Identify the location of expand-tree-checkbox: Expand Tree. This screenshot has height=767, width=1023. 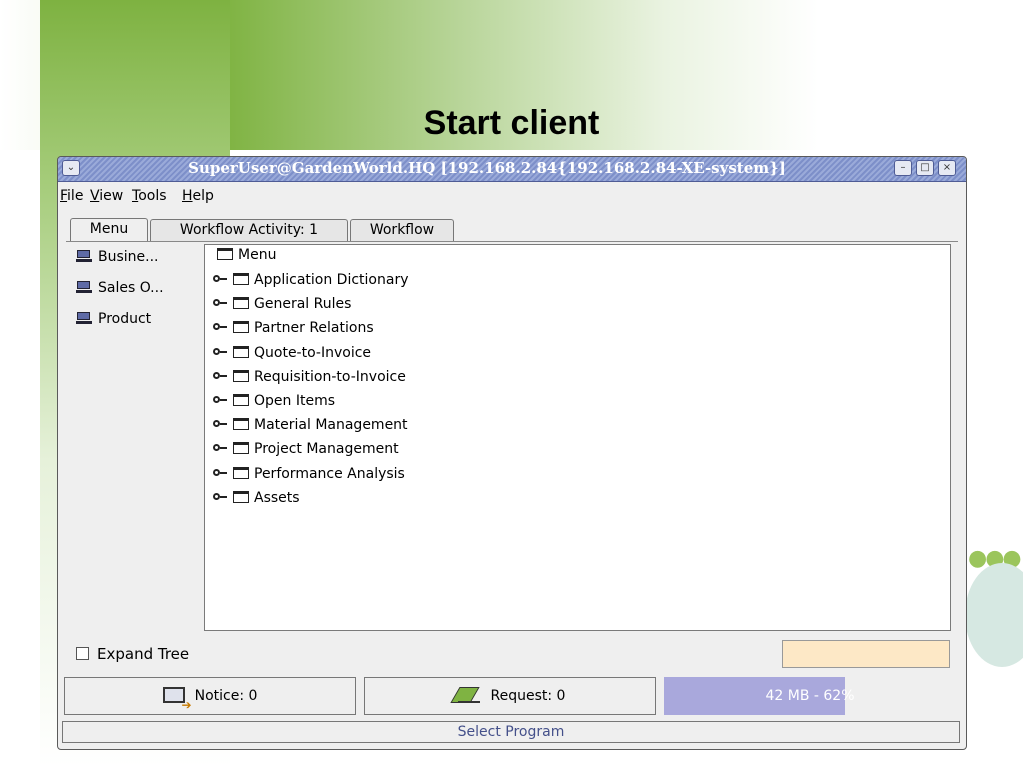
(132, 654).